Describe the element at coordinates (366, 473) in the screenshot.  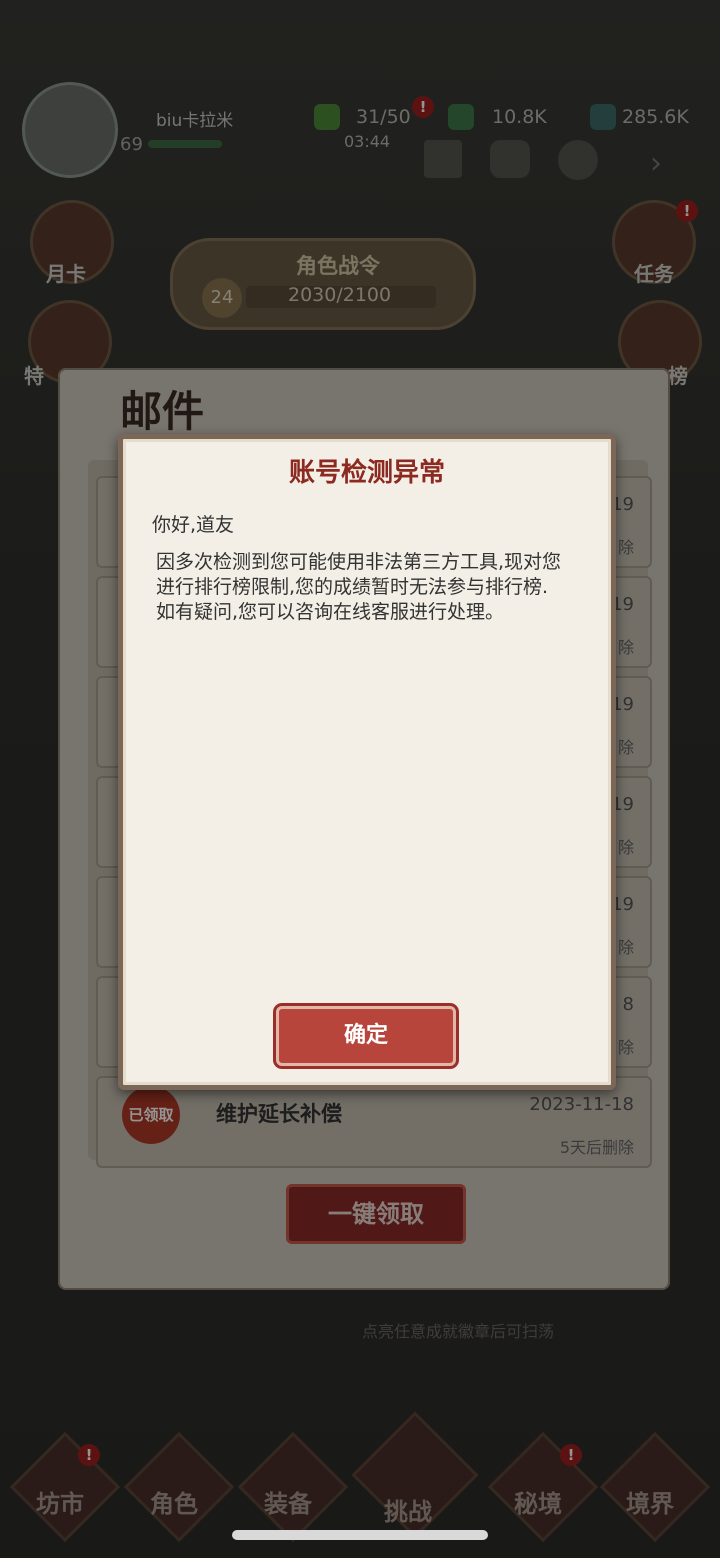
I see `dialog-title: 账号检测异常` at that location.